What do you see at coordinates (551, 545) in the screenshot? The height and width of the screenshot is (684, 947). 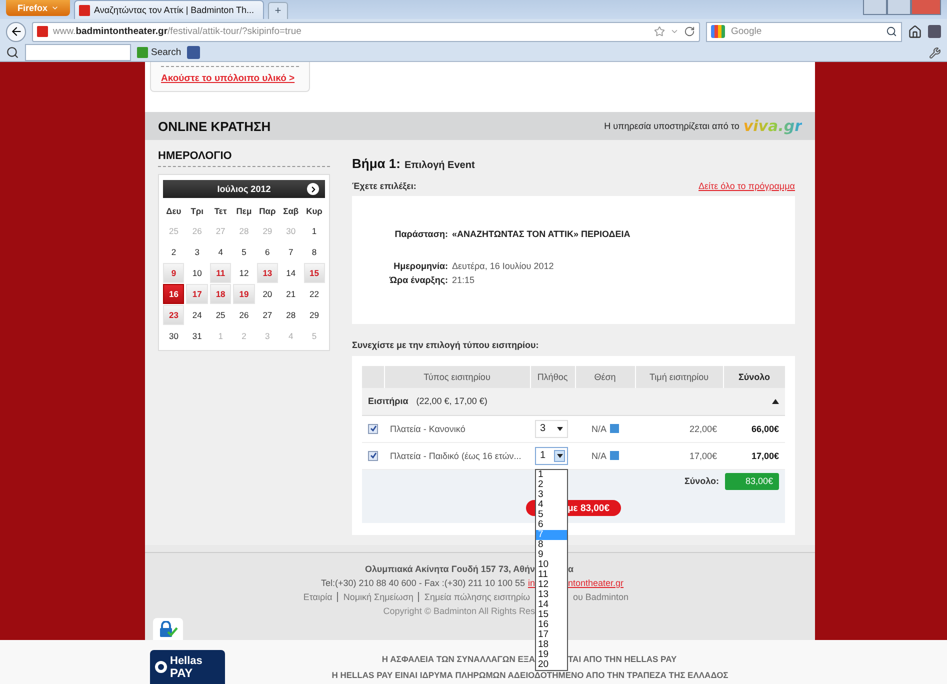 I see `dropdown-option: 8` at bounding box center [551, 545].